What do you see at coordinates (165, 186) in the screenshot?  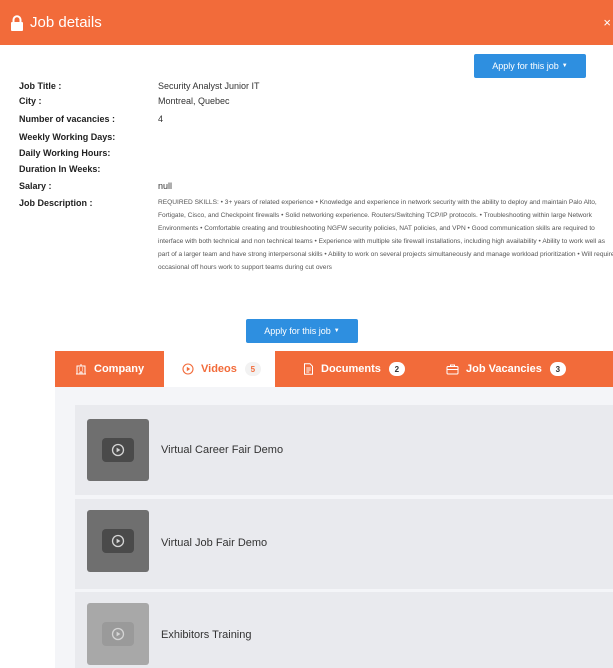 I see `detail-value: null` at bounding box center [165, 186].